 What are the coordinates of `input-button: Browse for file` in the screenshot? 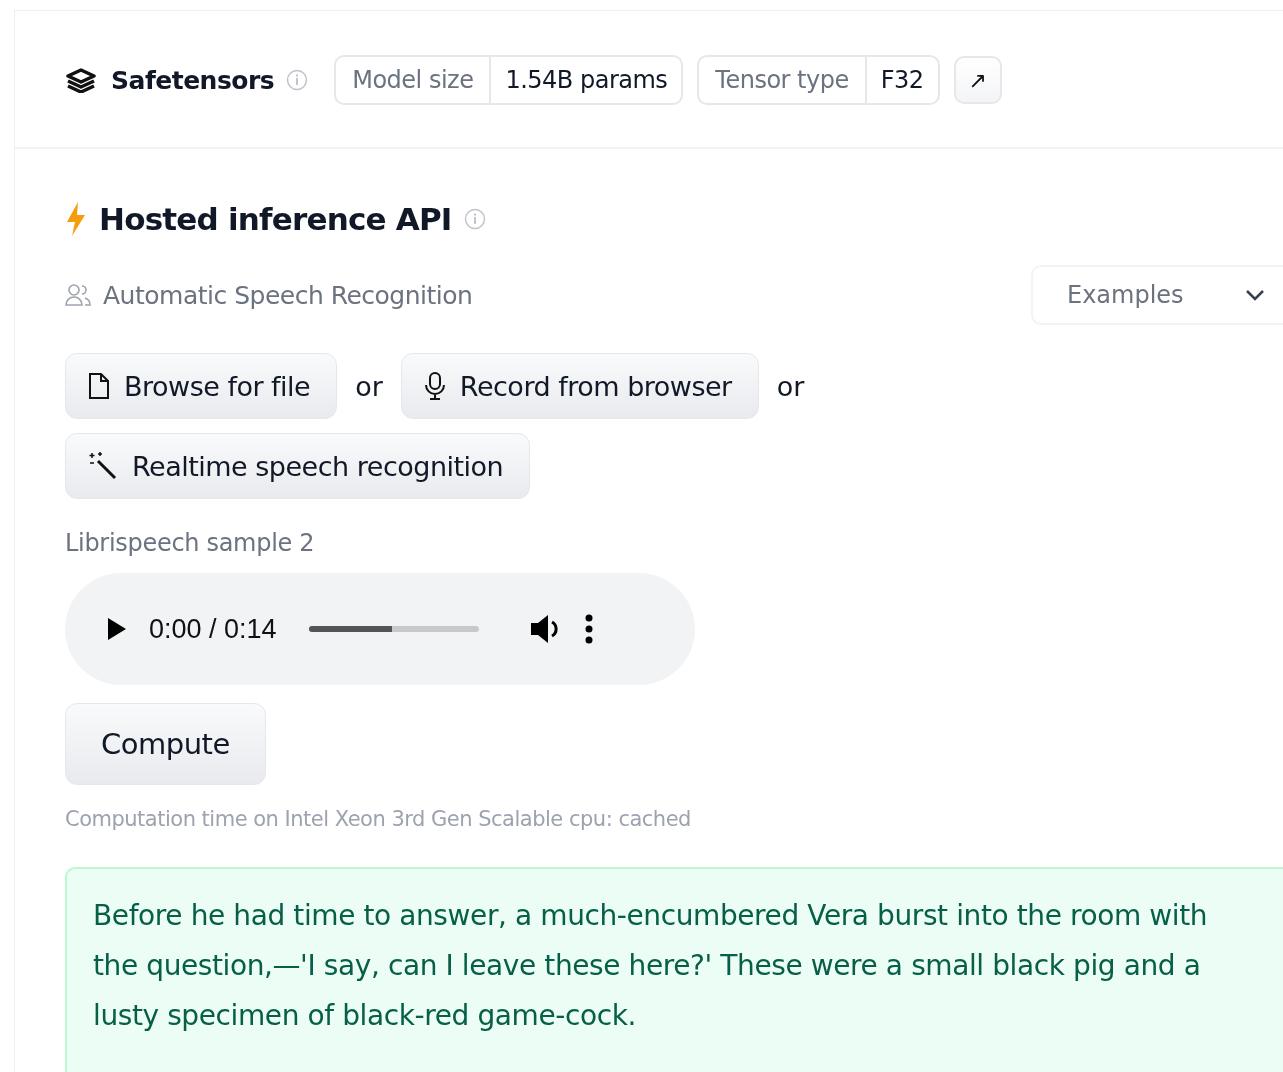 It's located at (201, 386).